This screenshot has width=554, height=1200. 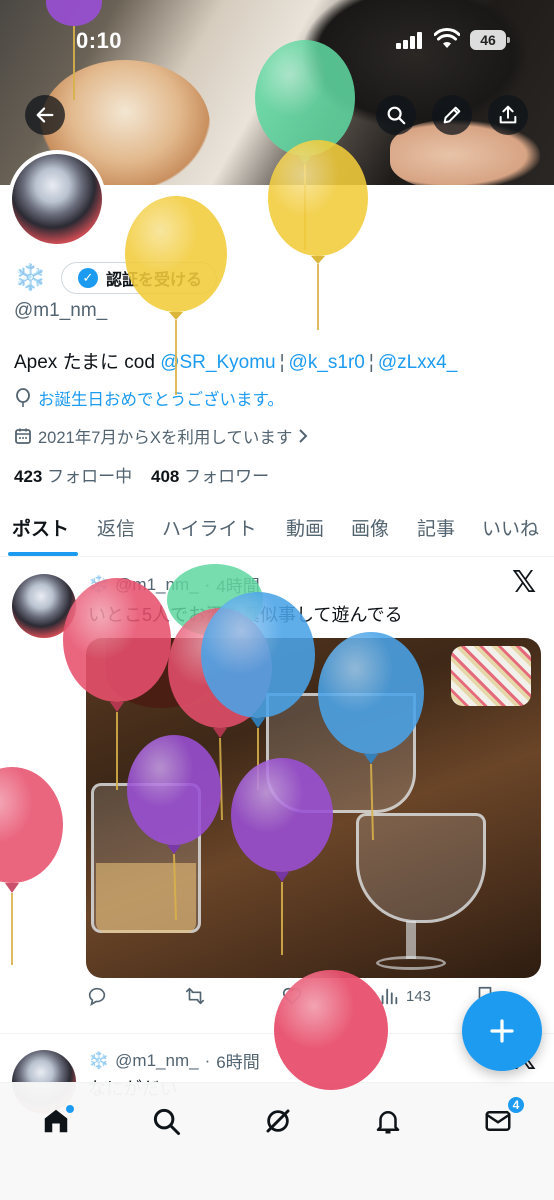 I want to click on wine-glass, so click(x=421, y=868).